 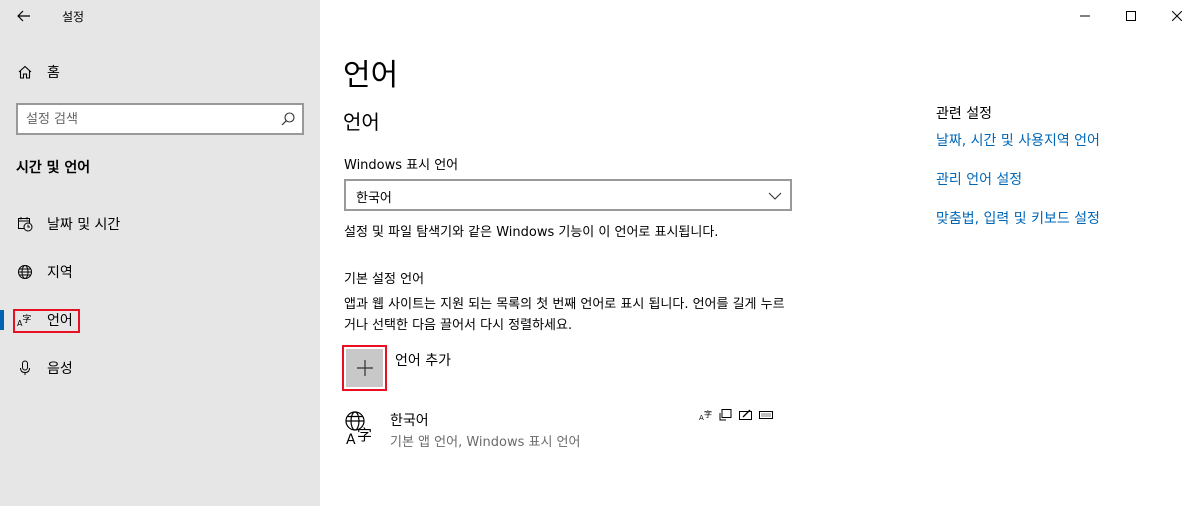 I want to click on search-box, so click(x=160, y=119).